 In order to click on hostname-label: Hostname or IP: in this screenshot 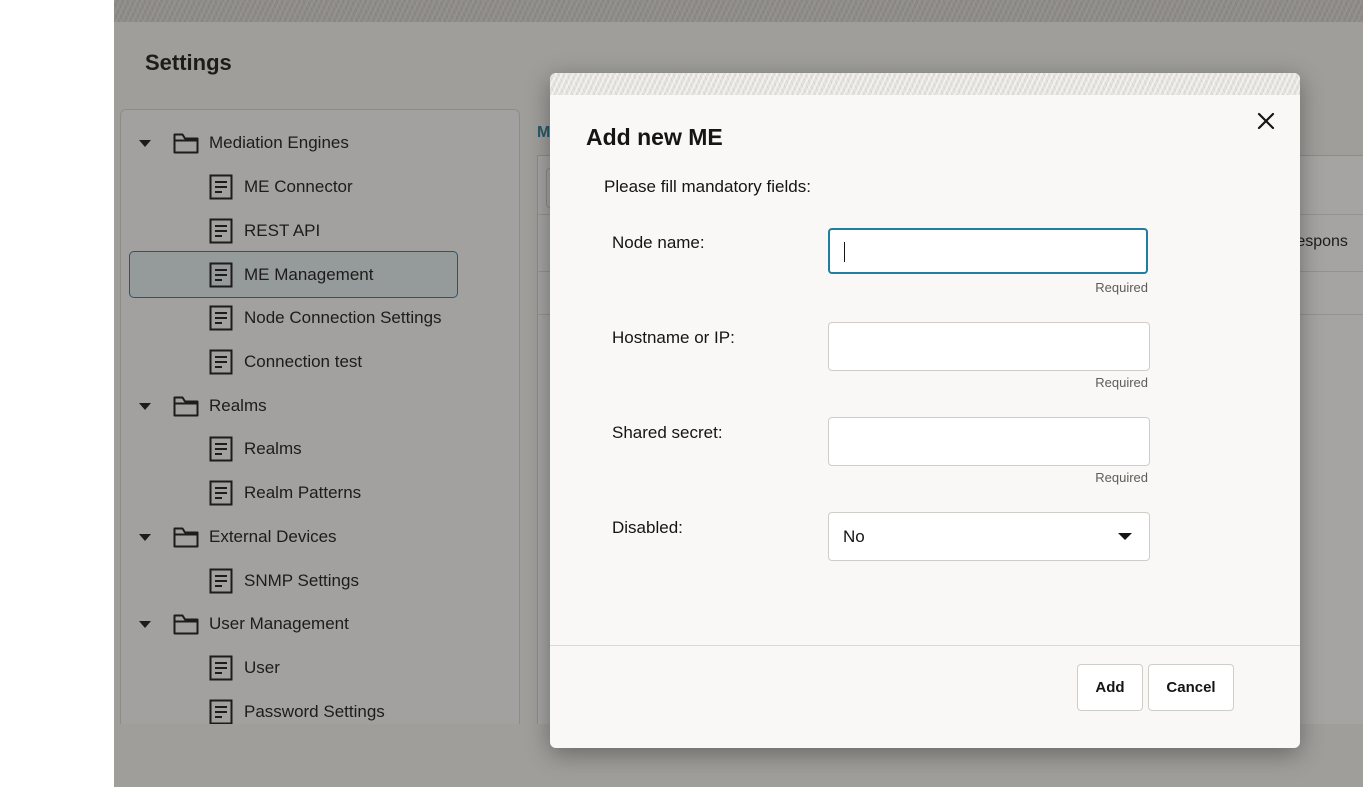, I will do `click(673, 337)`.